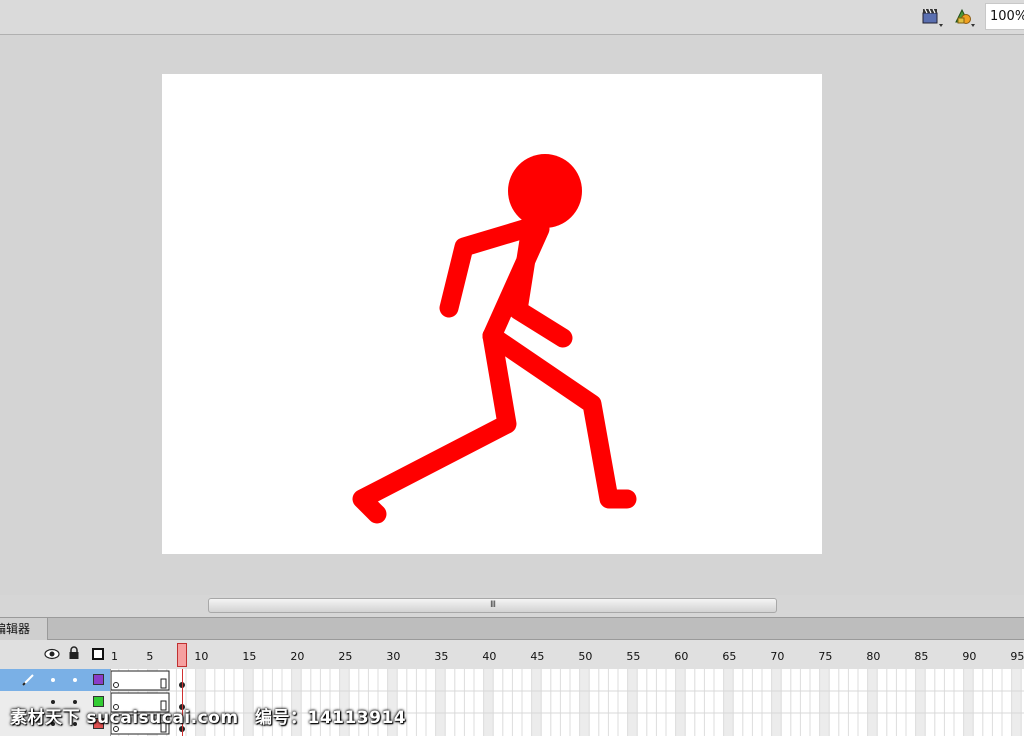 The image size is (1024, 736). What do you see at coordinates (249, 656) in the screenshot?
I see `frame-number-label: 15` at bounding box center [249, 656].